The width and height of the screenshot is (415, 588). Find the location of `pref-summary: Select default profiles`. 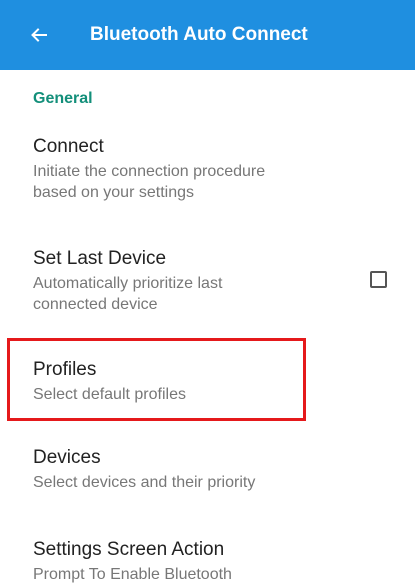

pref-summary: Select default profiles is located at coordinates (109, 394).